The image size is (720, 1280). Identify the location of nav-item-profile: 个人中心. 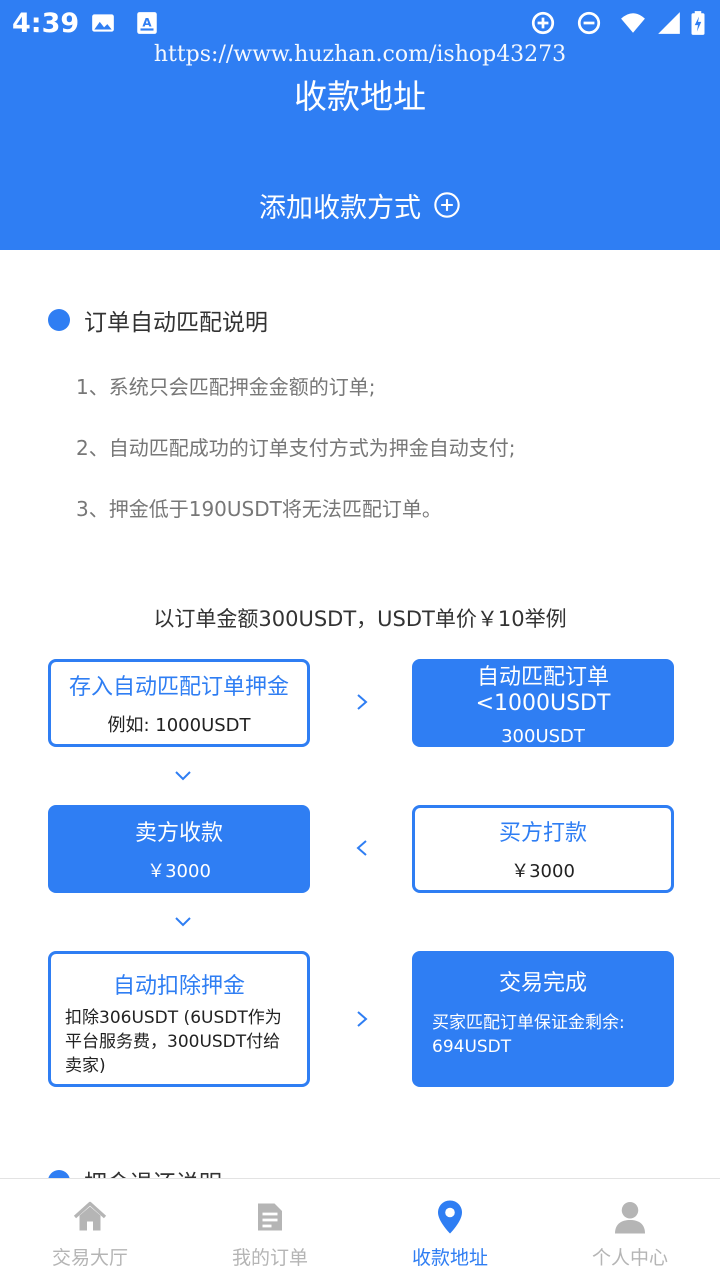
(630, 1229).